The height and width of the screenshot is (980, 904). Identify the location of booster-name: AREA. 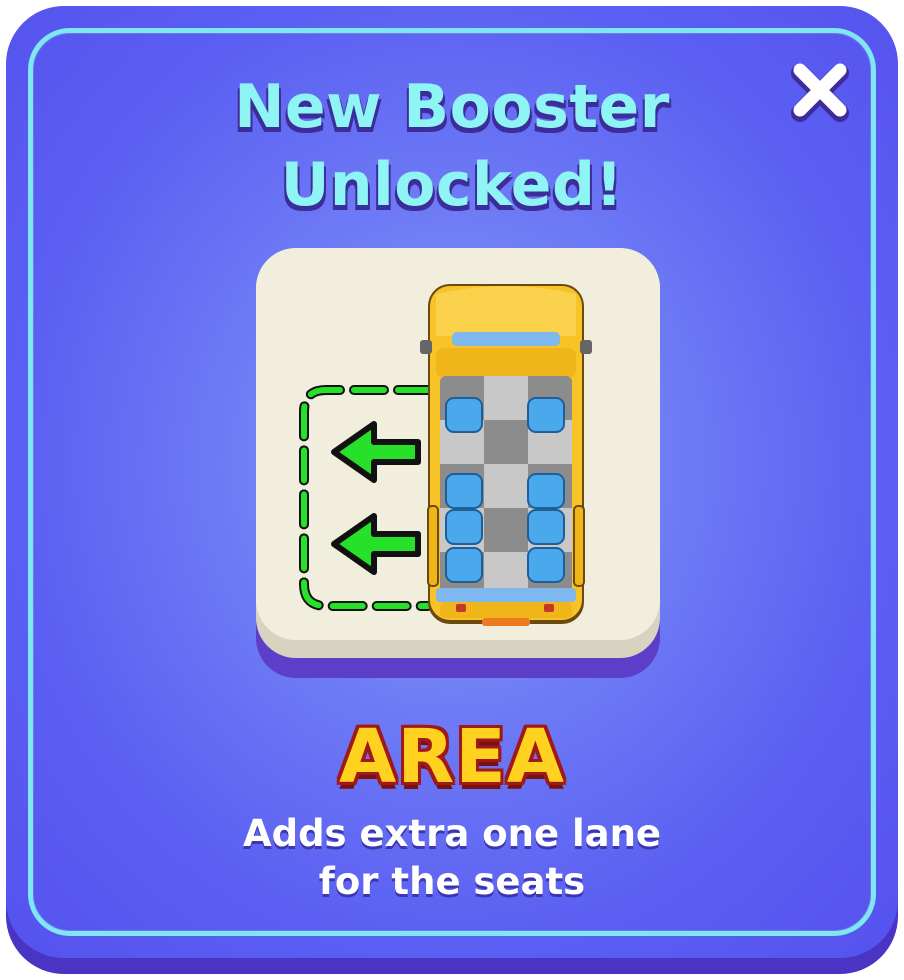
(452, 757).